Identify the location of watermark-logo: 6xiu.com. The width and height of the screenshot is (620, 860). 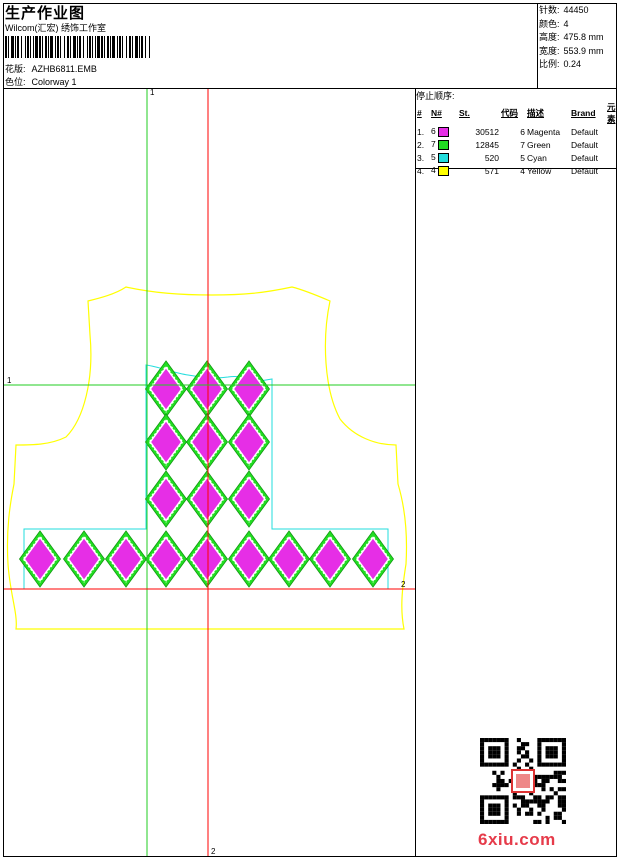
(517, 839).